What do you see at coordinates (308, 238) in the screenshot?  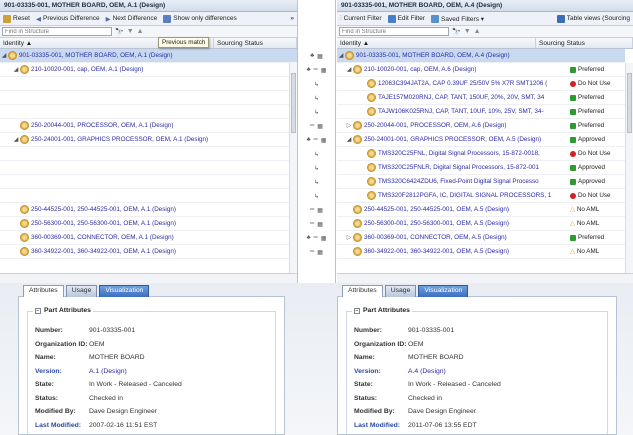 I see `changed-icon: ♣` at bounding box center [308, 238].